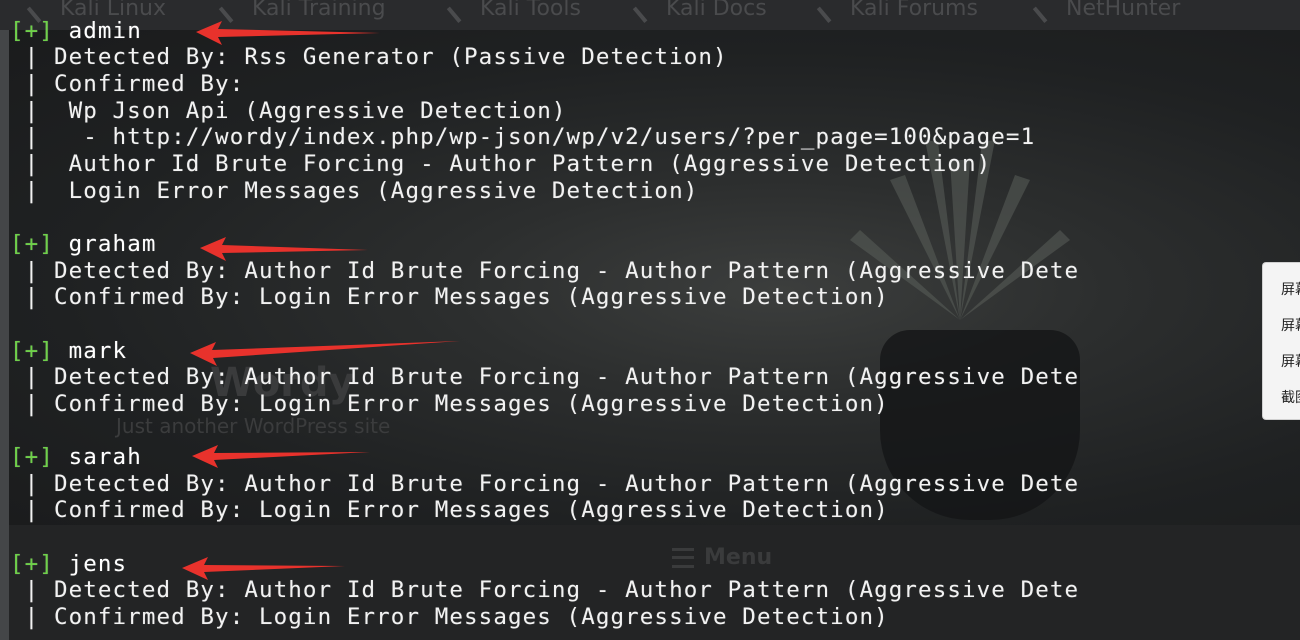  What do you see at coordinates (98, 351) in the screenshot?
I see `username: mark` at bounding box center [98, 351].